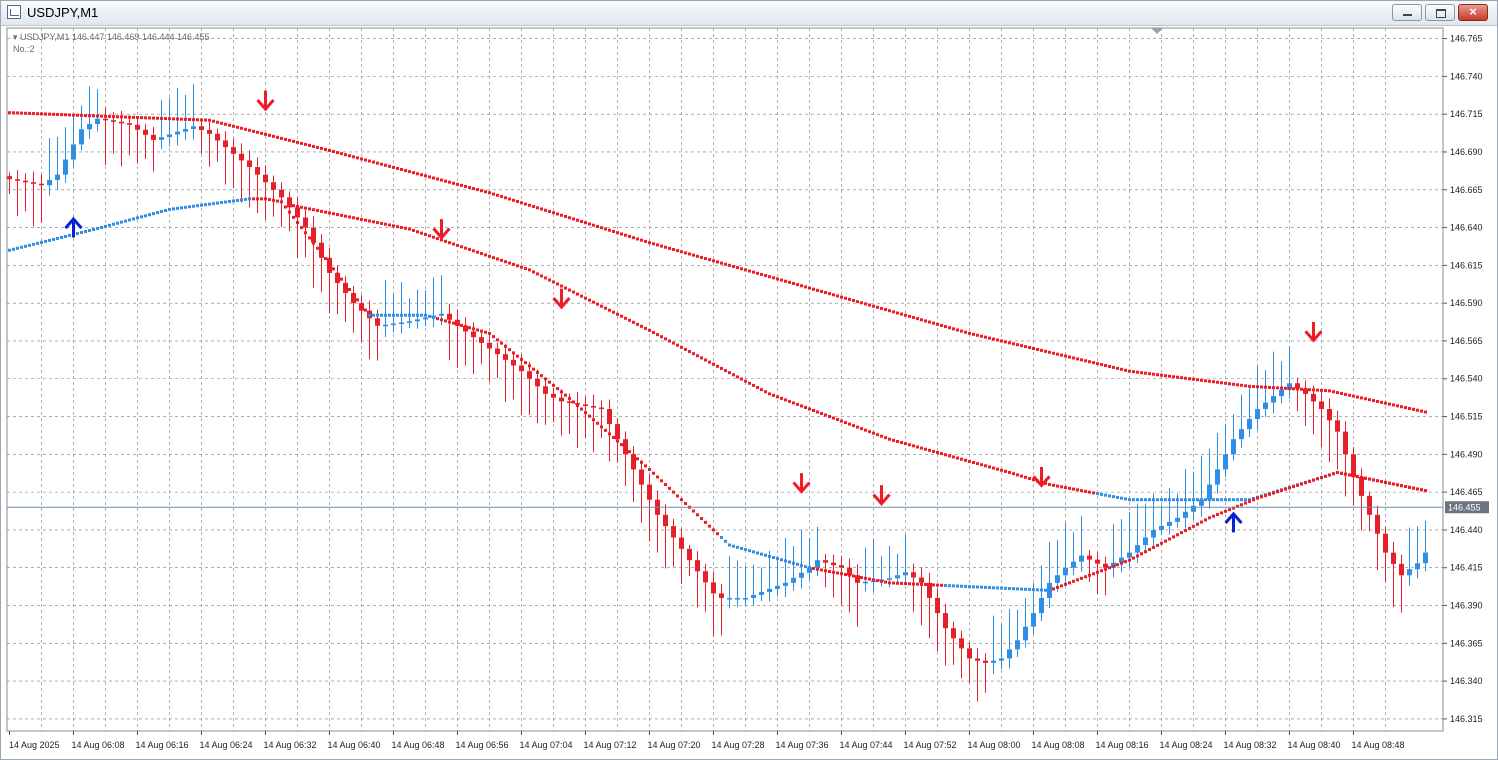  I want to click on close-button: ×, so click(1473, 12).